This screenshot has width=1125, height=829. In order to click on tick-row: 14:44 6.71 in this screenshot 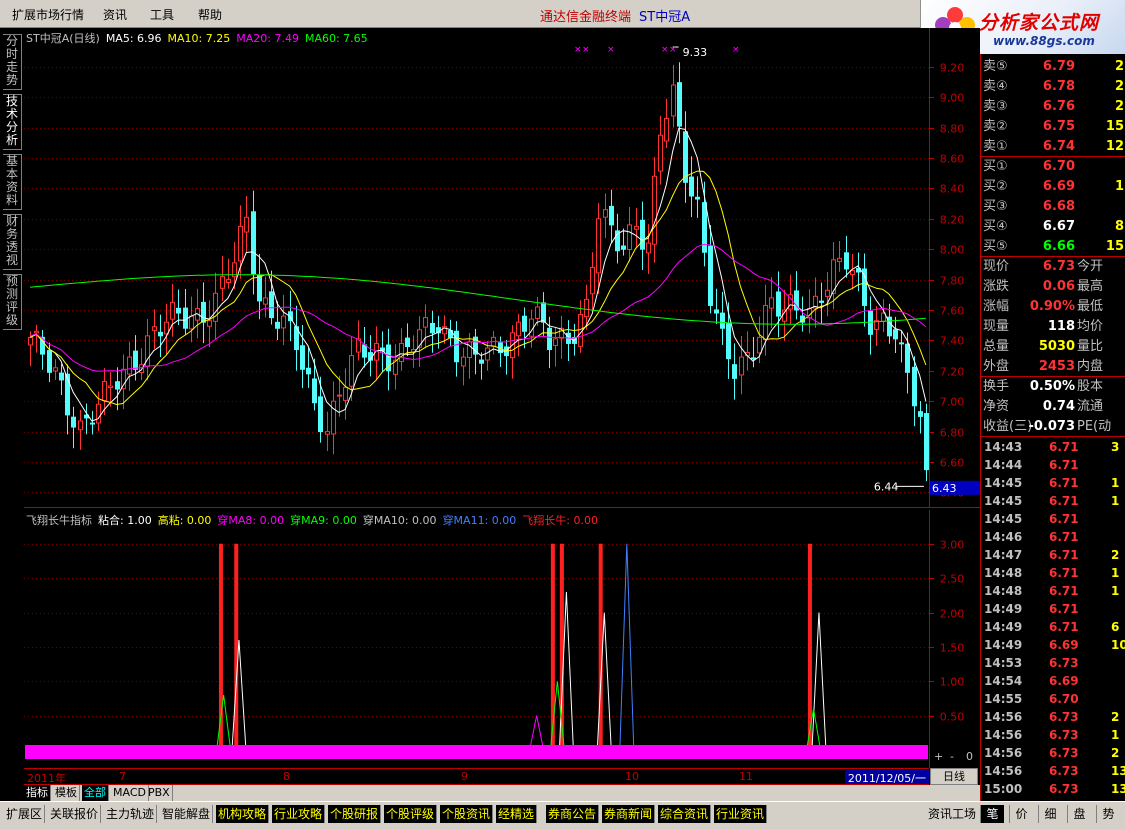, I will do `click(1053, 465)`.